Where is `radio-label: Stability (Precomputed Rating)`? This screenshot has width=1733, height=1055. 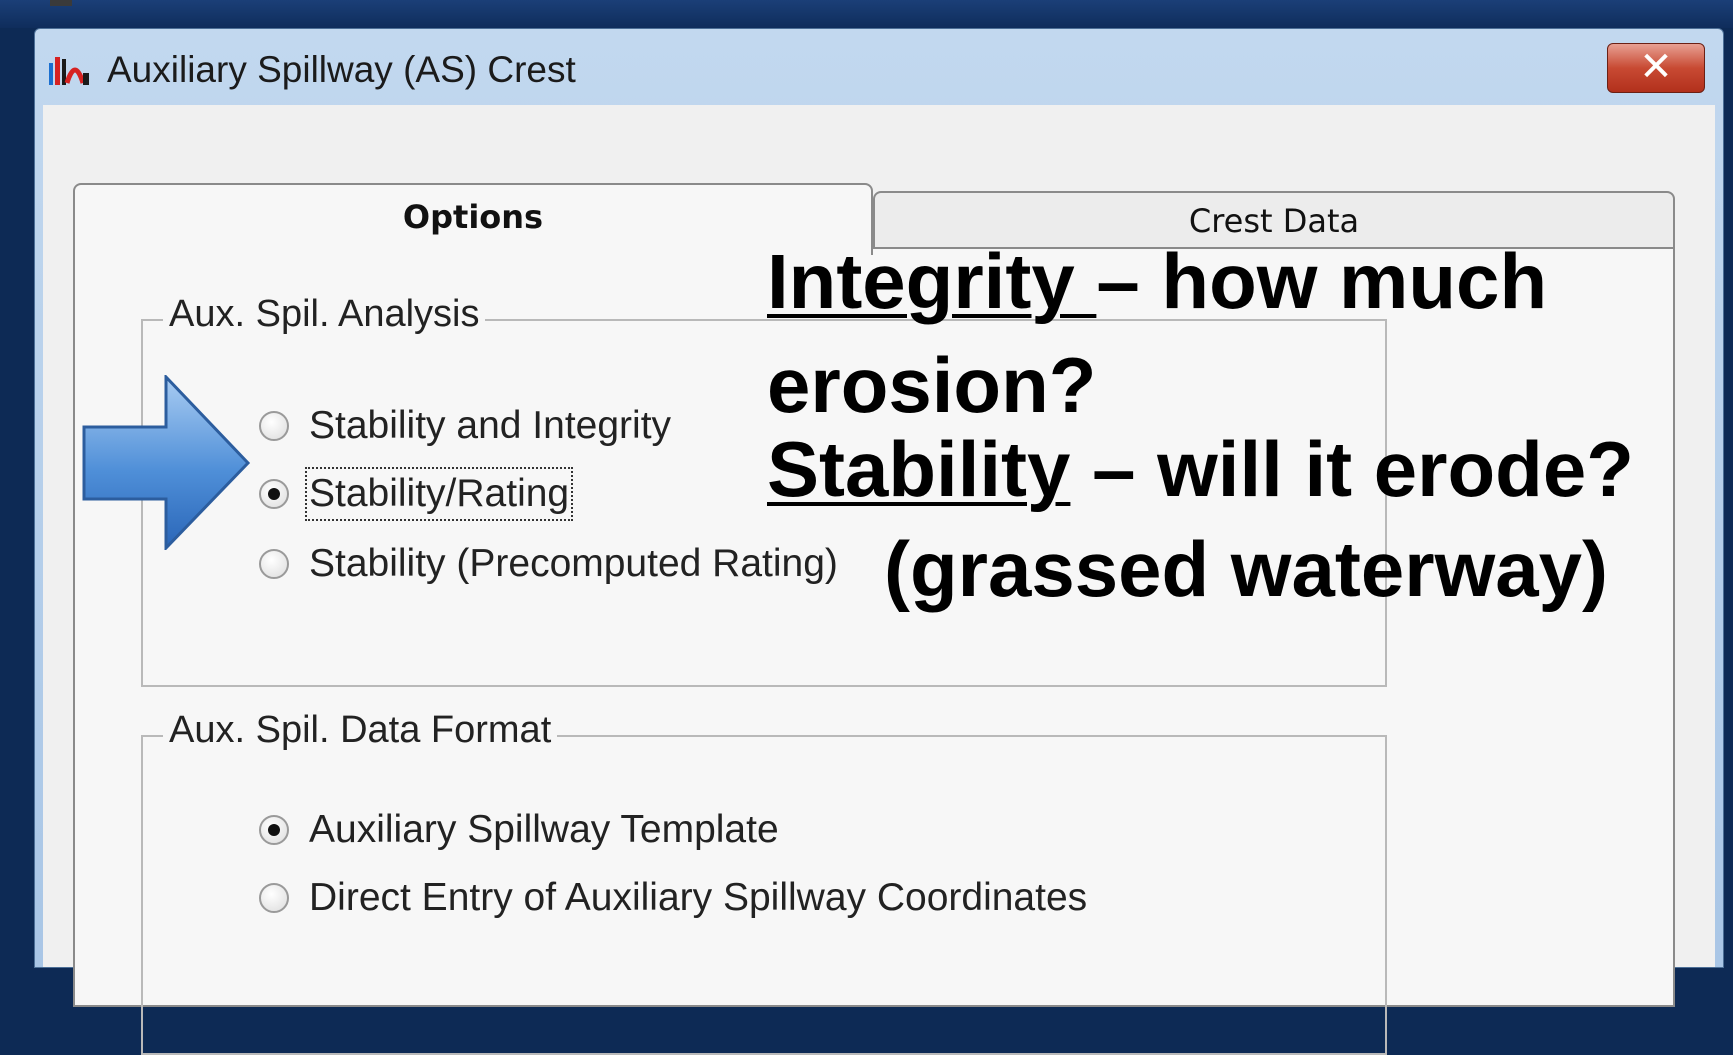 radio-label: Stability (Precomputed Rating) is located at coordinates (573, 563).